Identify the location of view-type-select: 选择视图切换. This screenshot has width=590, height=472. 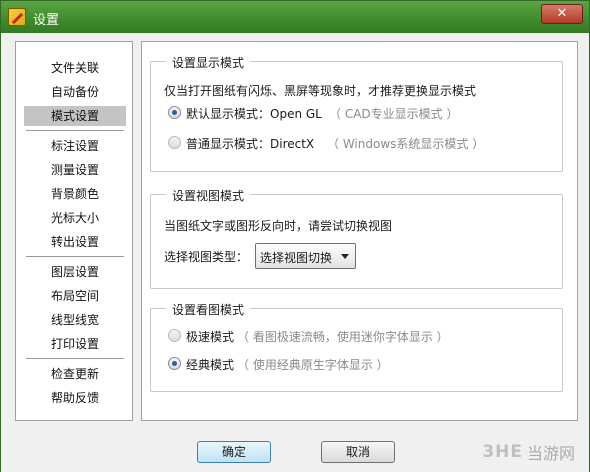
(305, 256).